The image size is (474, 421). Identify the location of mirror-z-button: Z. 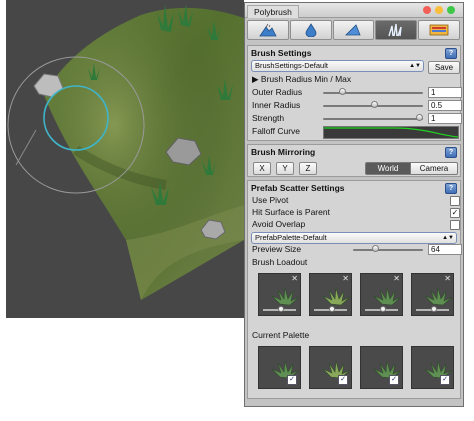
(308, 168).